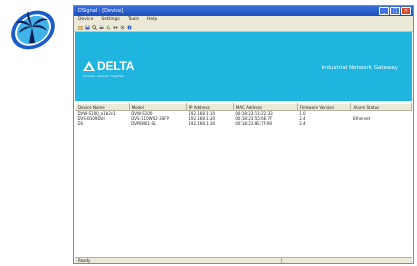 This screenshot has height=266, width=417. Describe the element at coordinates (254, 123) in the screenshot. I see `cell-mac-address: 00:18:23:8E:7F:90` at that location.